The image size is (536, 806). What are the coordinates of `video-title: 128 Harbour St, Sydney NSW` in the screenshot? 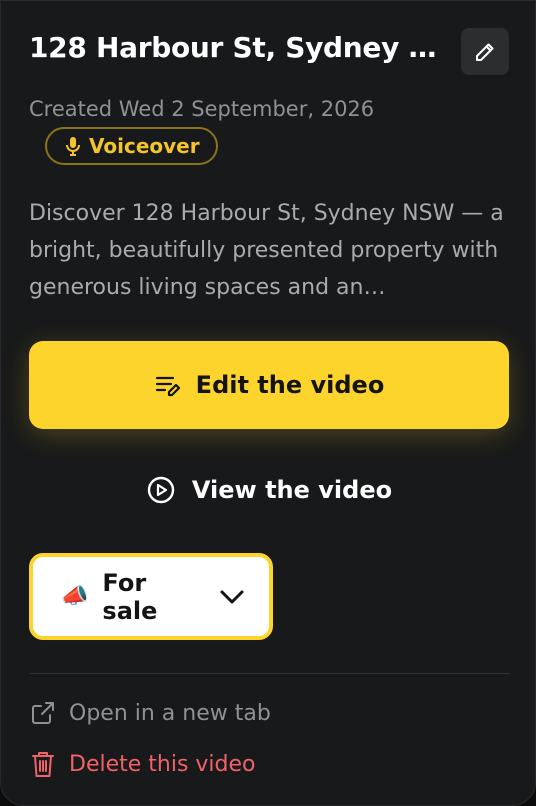 It's located at (239, 47).